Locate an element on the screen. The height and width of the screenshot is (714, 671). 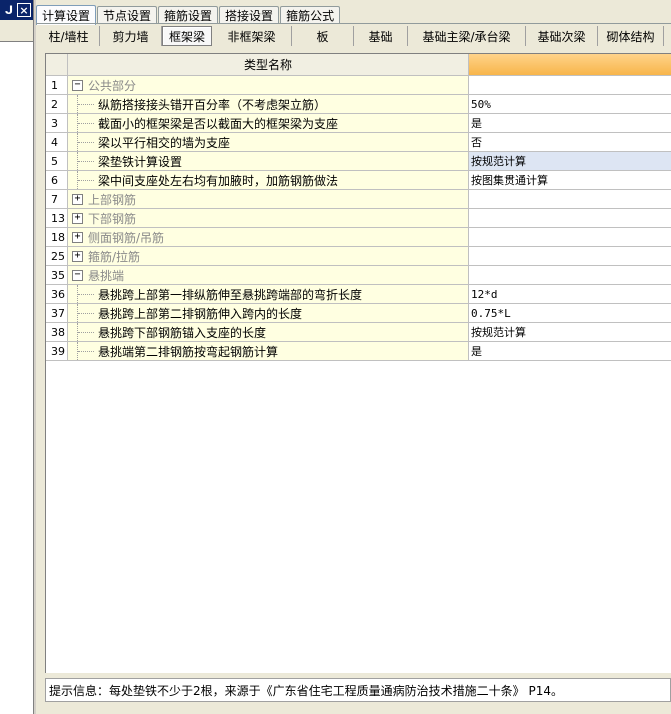
setting-value-cell: 按图集贯通计算 is located at coordinates (570, 180).